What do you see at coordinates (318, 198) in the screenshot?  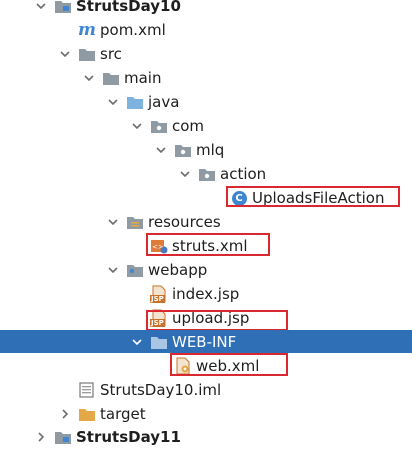 I see `uploads-file-action-label: UploadsFileAction` at bounding box center [318, 198].